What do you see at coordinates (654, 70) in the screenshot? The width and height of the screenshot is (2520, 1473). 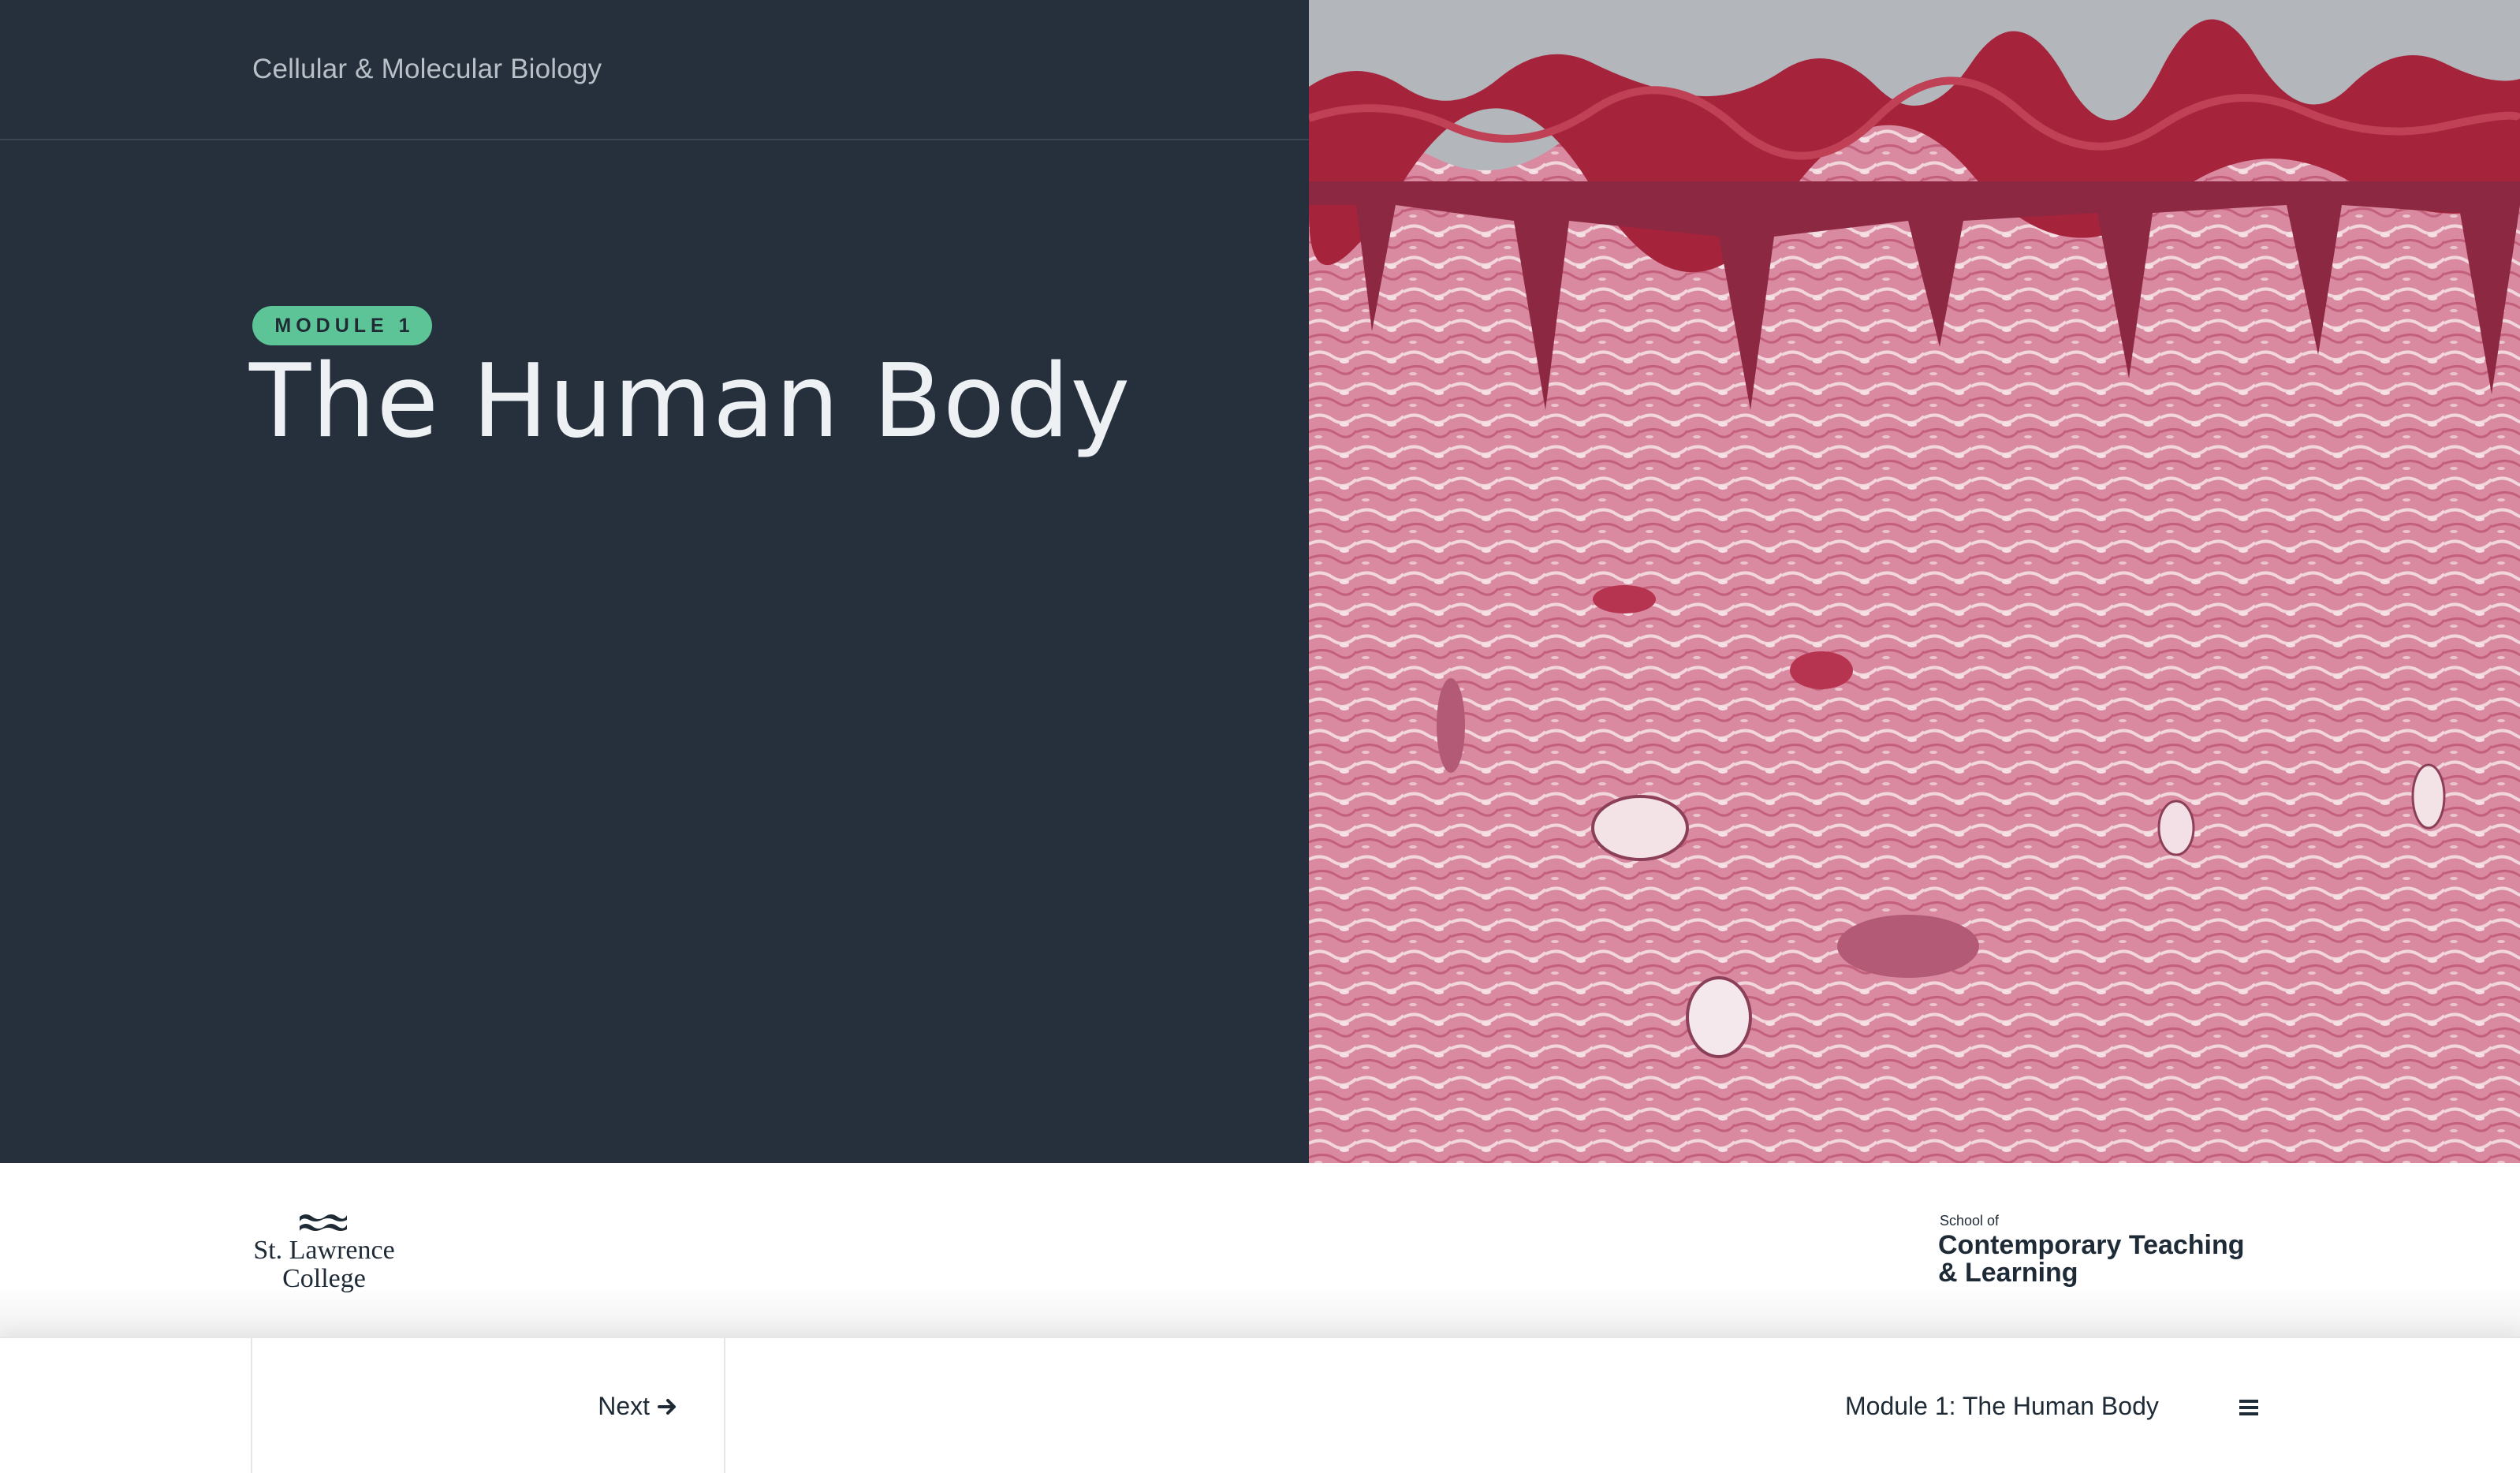 I see `course-header: Cellular & Molecular Biology` at bounding box center [654, 70].